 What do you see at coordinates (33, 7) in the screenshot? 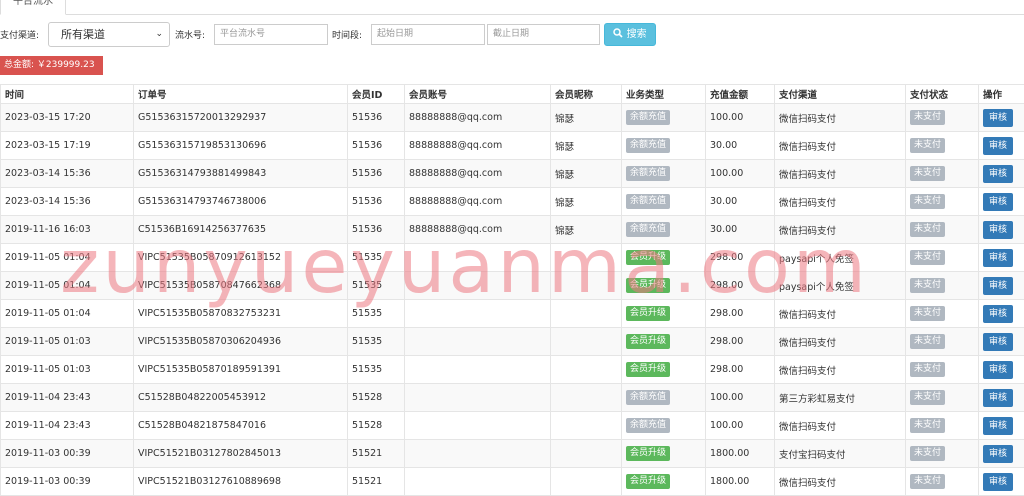
I see `tab-platform-flow: 平台流水` at bounding box center [33, 7].